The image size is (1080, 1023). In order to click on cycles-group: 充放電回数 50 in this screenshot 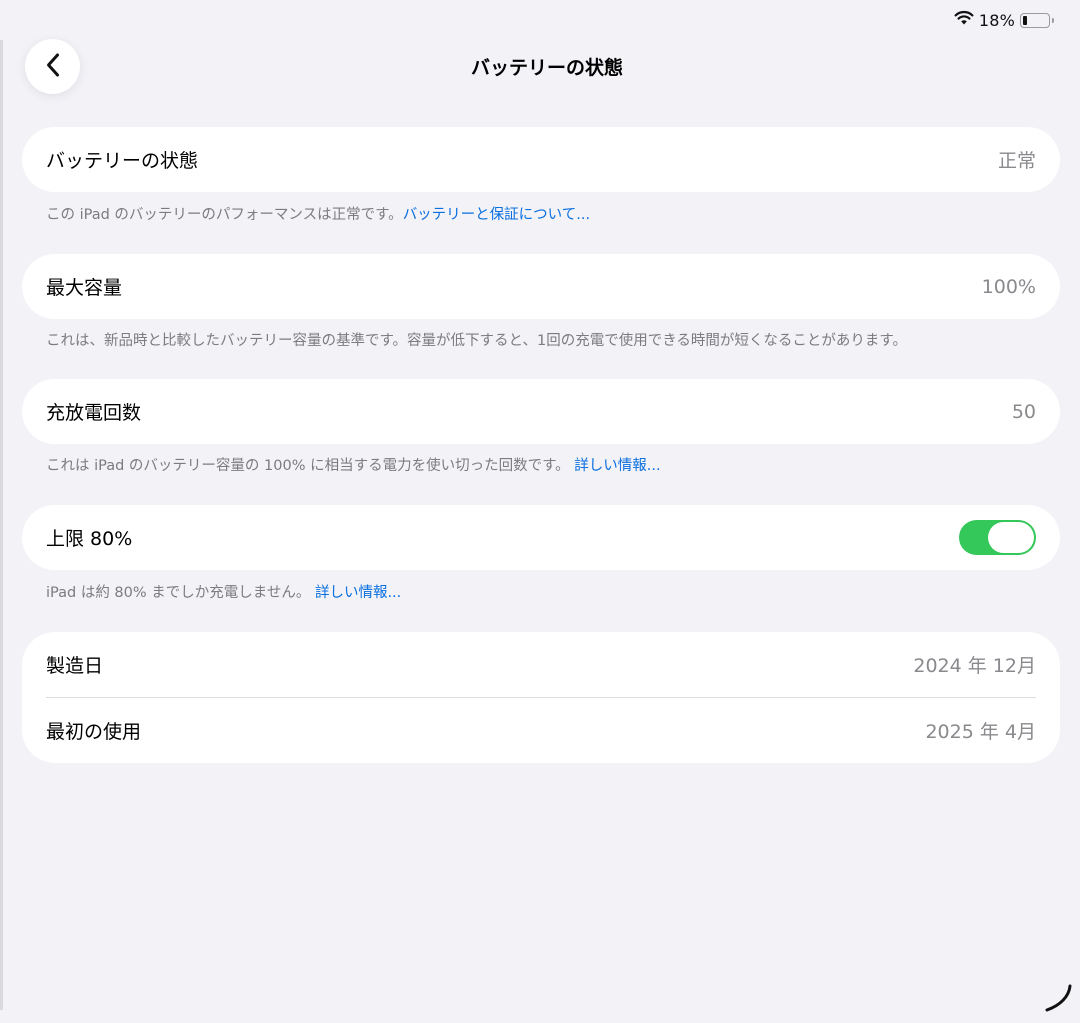, I will do `click(541, 411)`.